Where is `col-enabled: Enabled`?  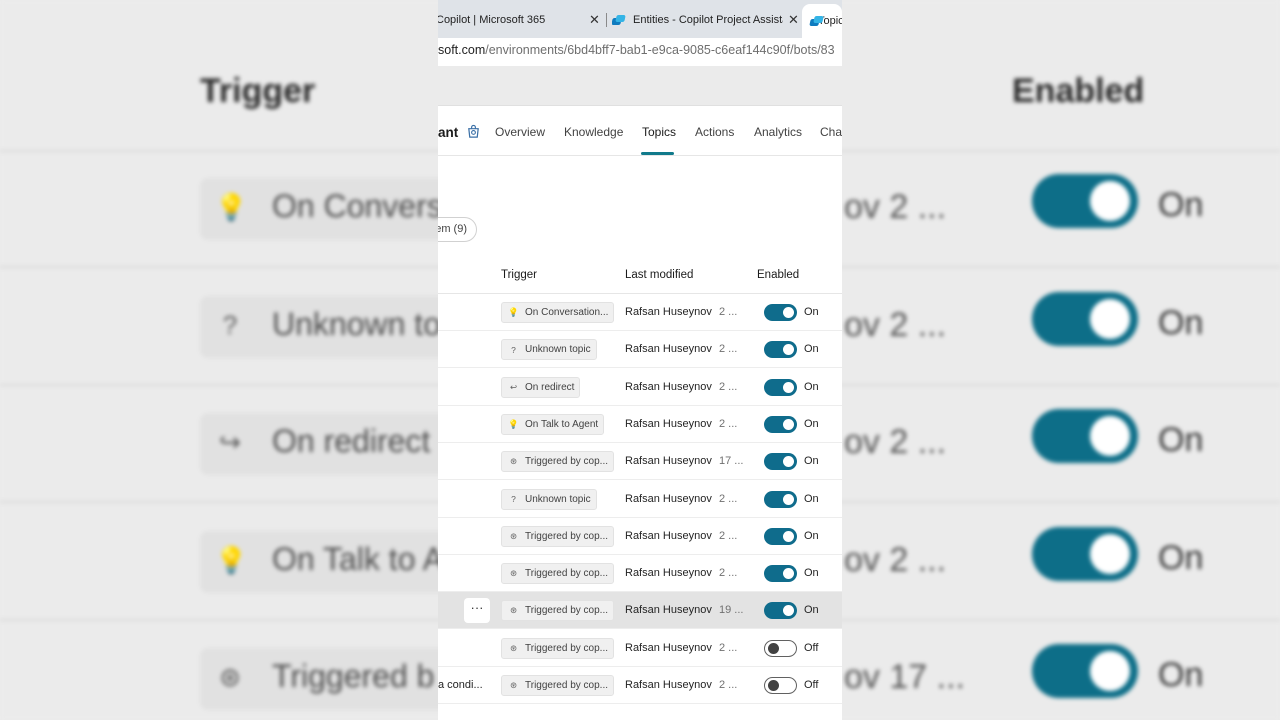
col-enabled: Enabled is located at coordinates (778, 275).